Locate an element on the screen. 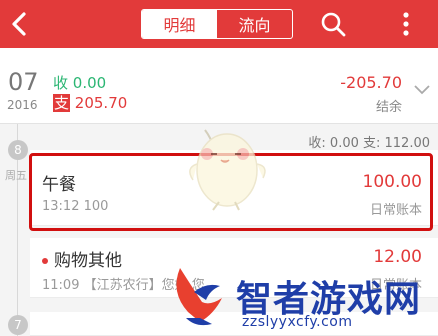 The image size is (438, 336). weekday-label: 周五 is located at coordinates (16, 175).